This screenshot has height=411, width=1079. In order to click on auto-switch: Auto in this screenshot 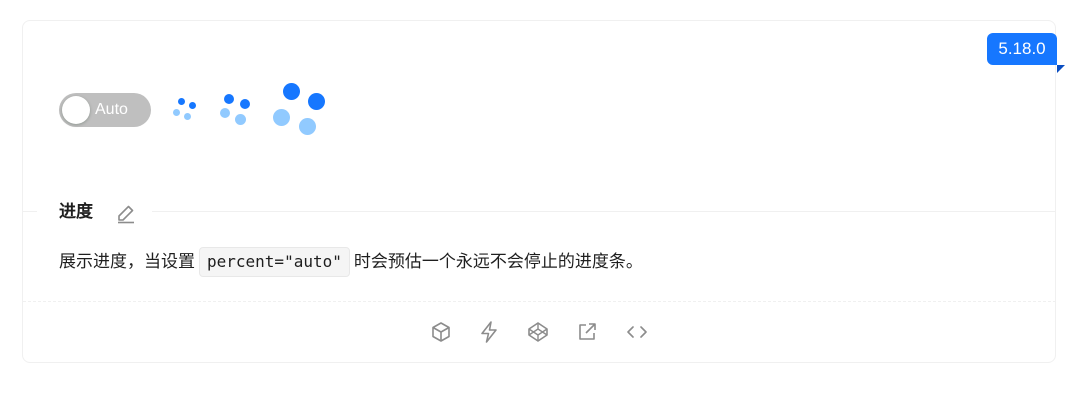, I will do `click(105, 110)`.